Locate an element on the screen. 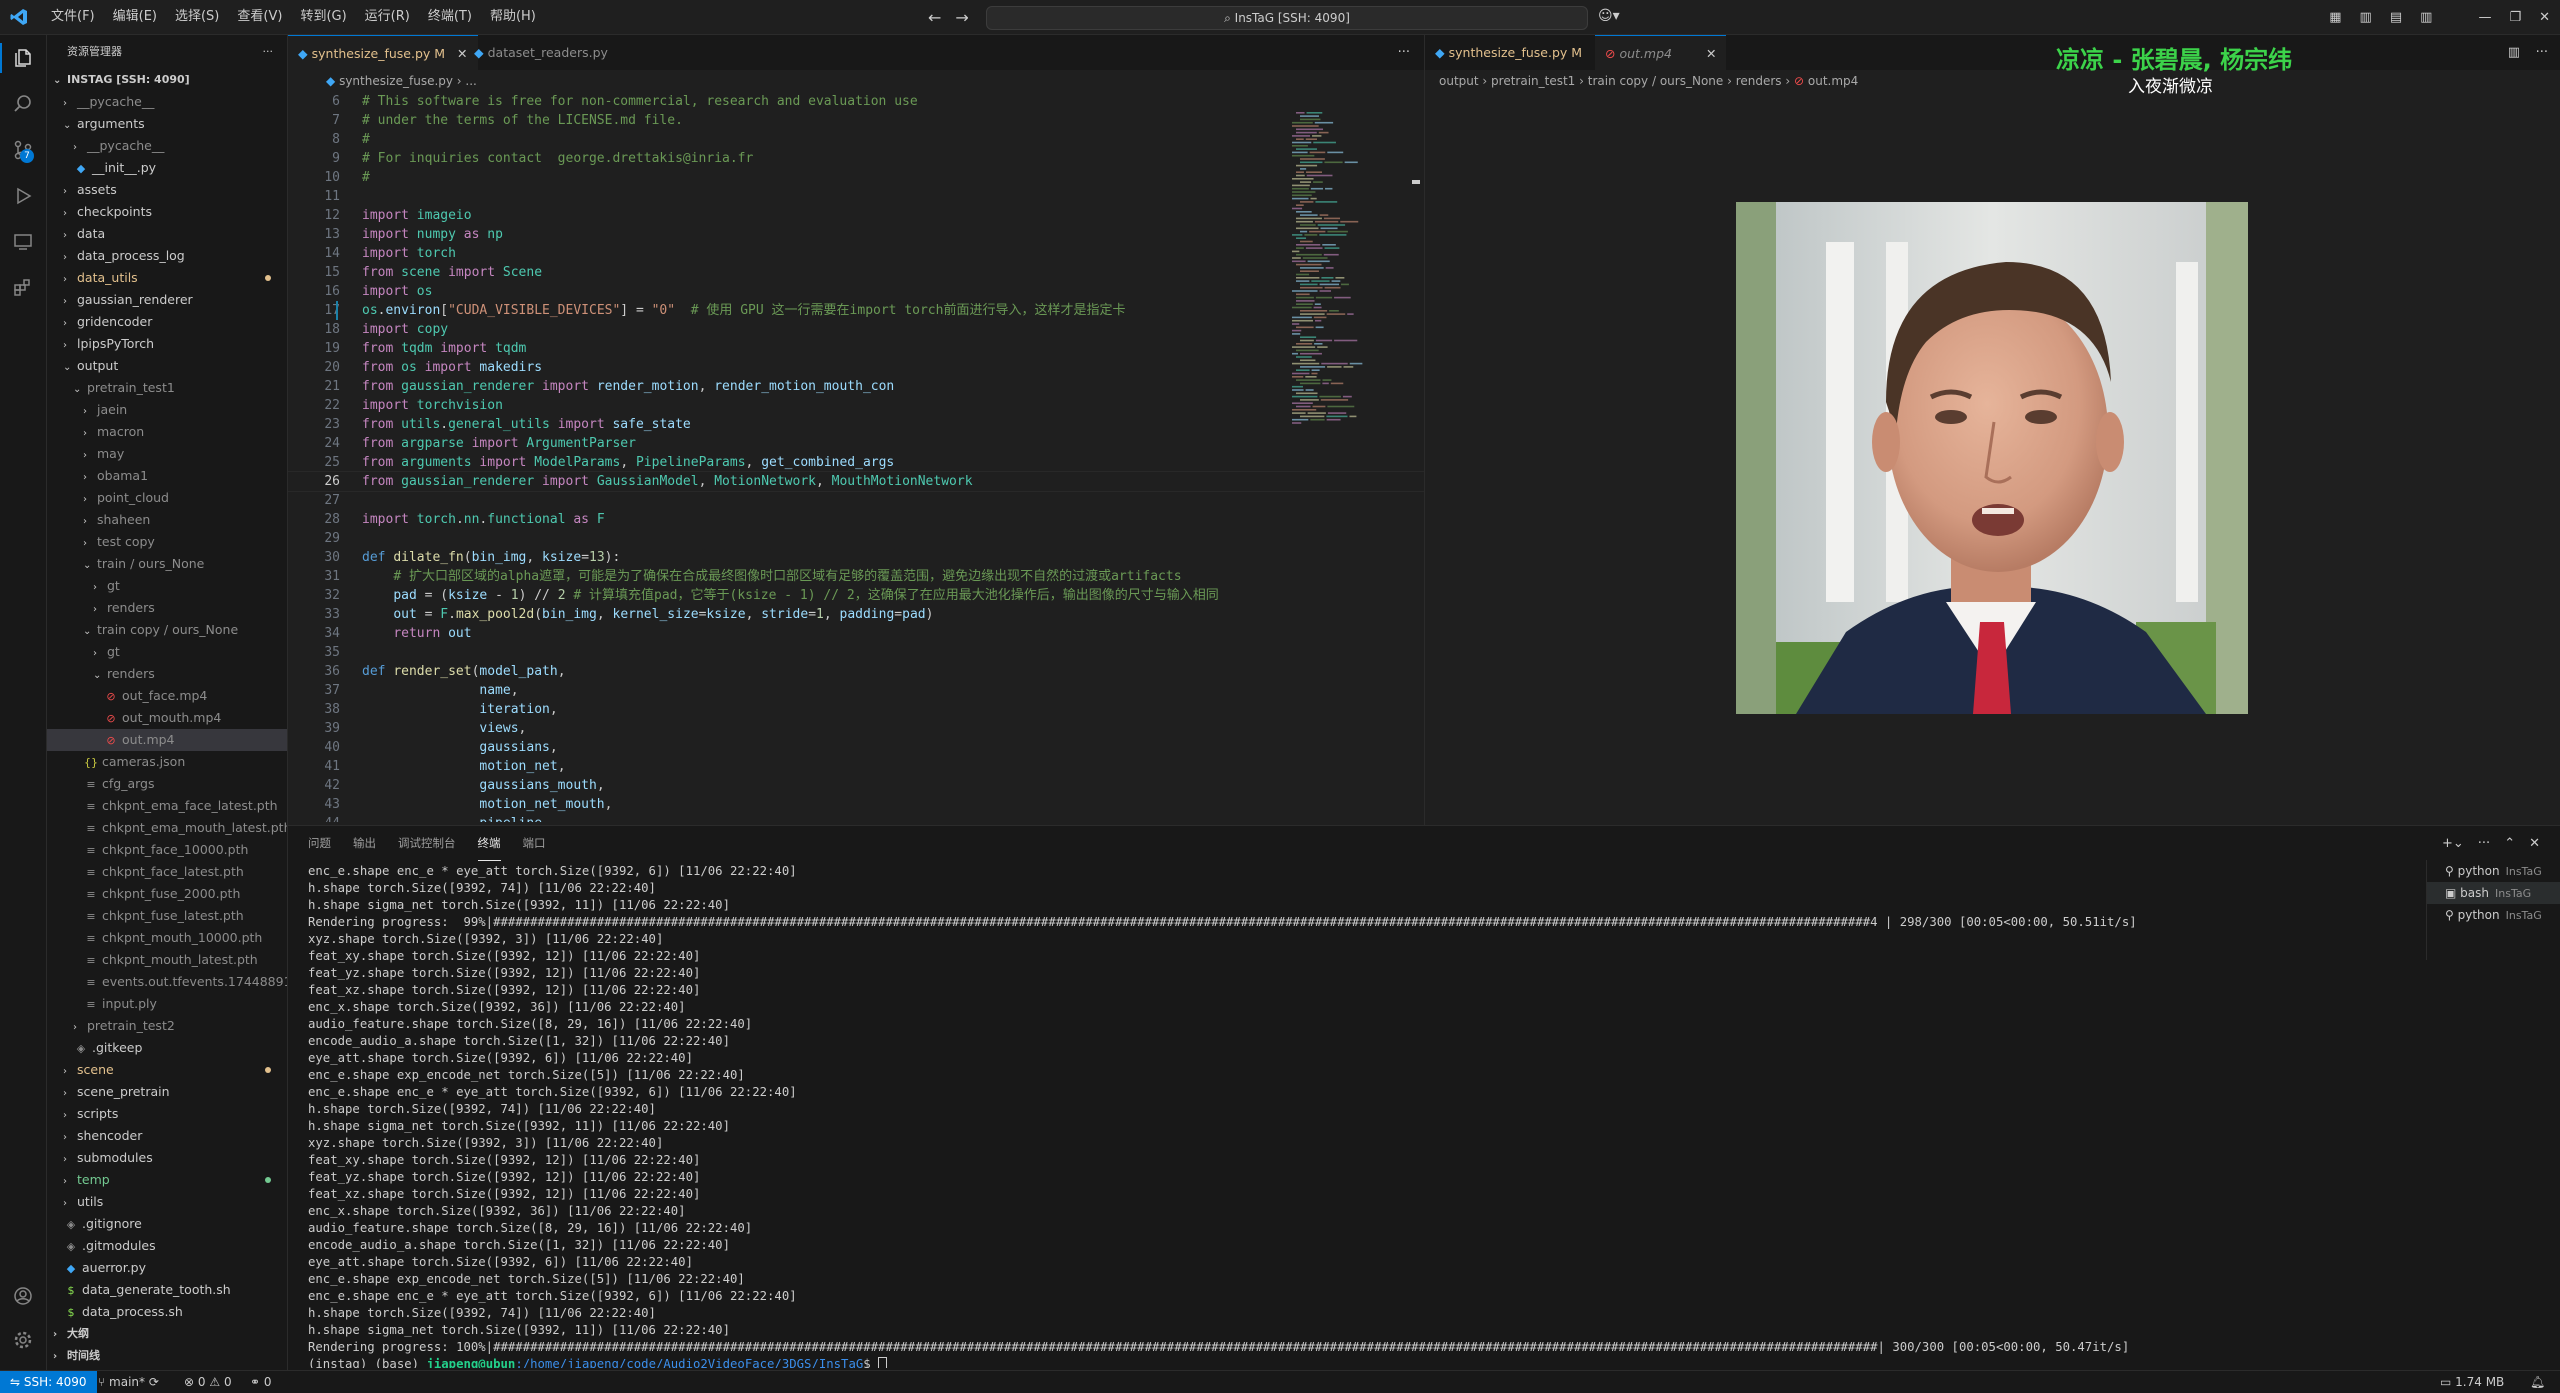 The width and height of the screenshot is (2560, 1393). tree-folder: › scene_pretrain is located at coordinates (167, 1092).